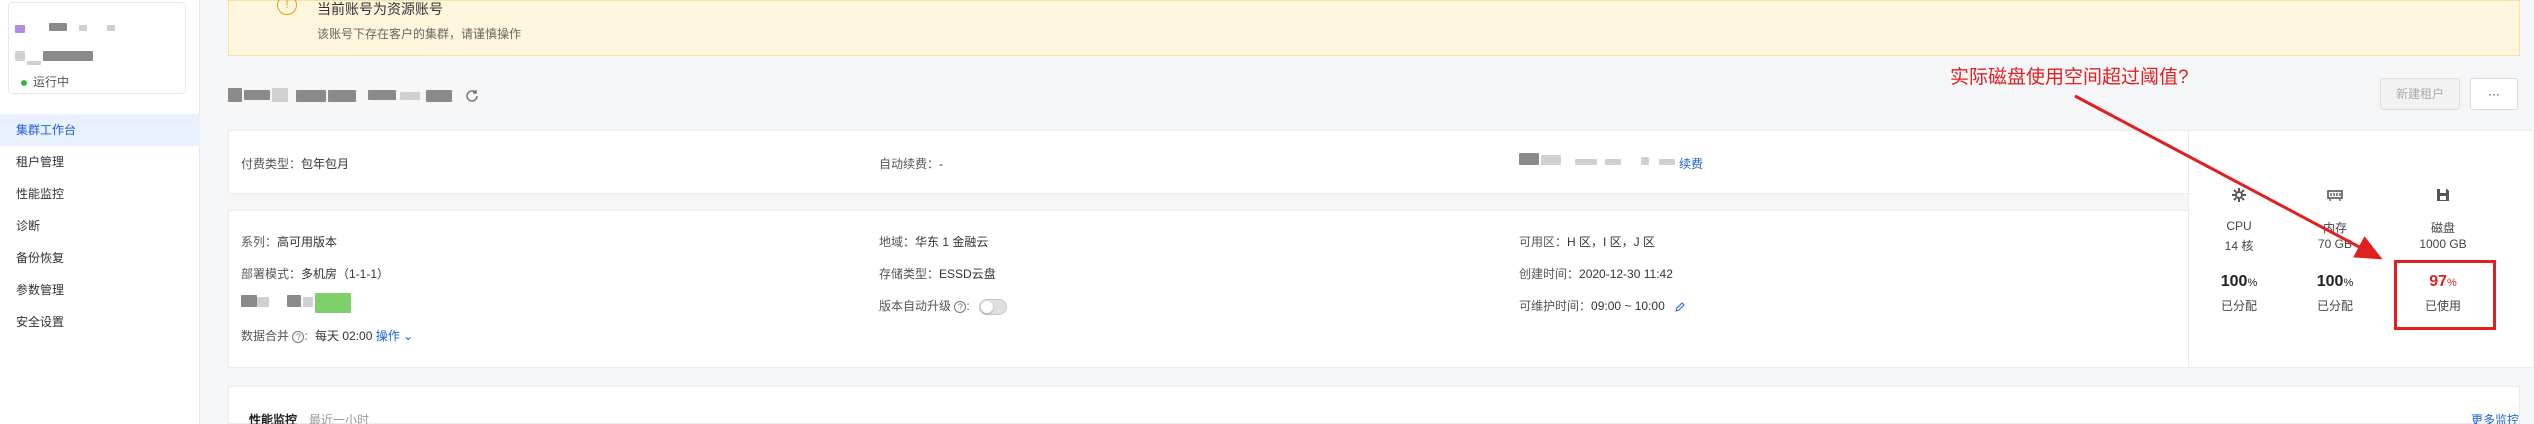 The height and width of the screenshot is (424, 2534). Describe the element at coordinates (2445, 295) in the screenshot. I see `disk-usage-highlight-box` at that location.